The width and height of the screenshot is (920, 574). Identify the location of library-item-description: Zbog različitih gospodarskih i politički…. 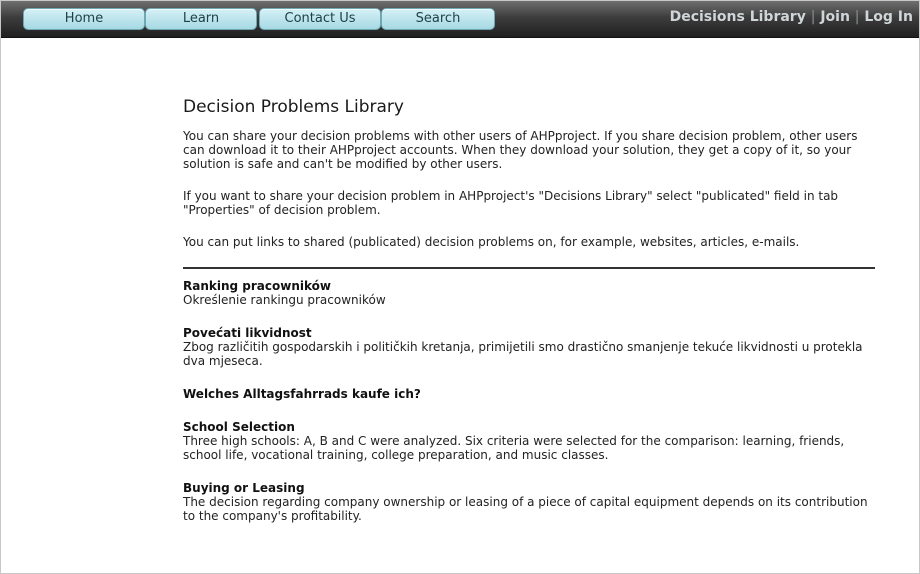
(523, 354).